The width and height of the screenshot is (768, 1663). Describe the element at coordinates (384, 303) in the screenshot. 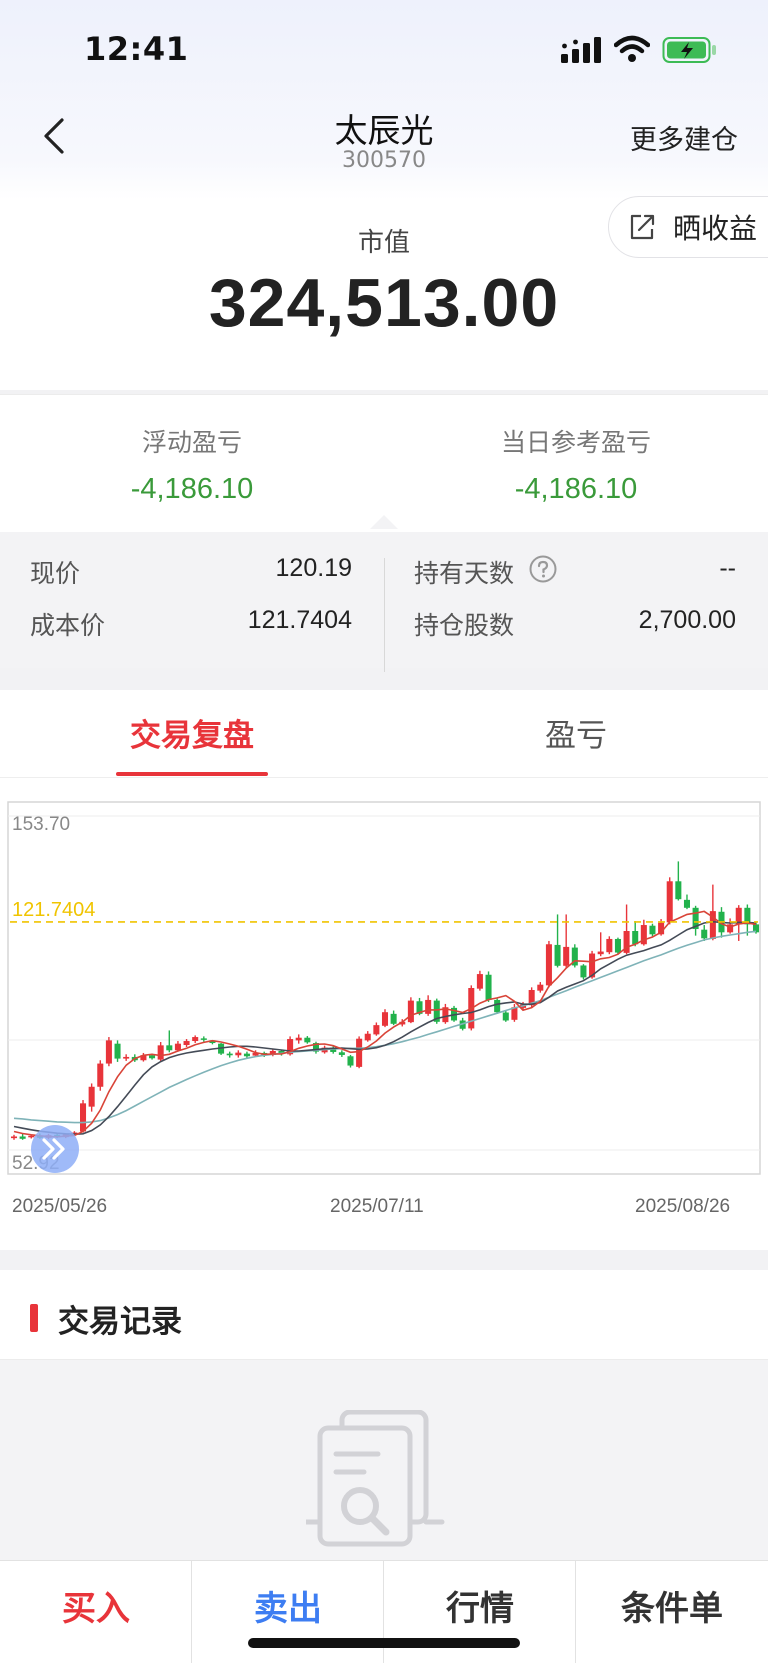

I see `market-value: 324,513.00` at that location.